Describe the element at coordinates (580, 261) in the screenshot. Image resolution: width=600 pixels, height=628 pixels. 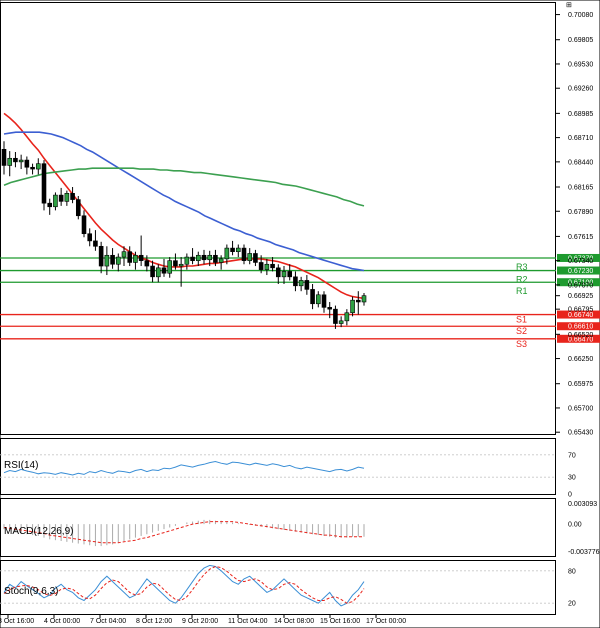
I see `price-tick-label: 0.67340` at that location.